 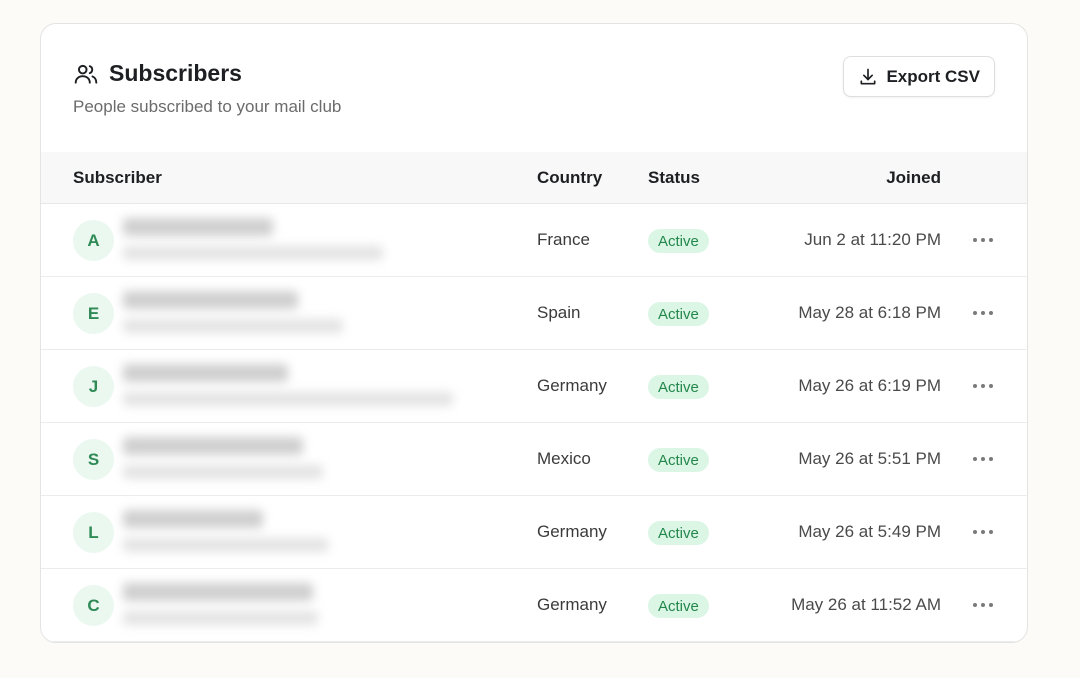 What do you see at coordinates (207, 106) in the screenshot?
I see `page-subtitle: People subscribed to your mail club` at bounding box center [207, 106].